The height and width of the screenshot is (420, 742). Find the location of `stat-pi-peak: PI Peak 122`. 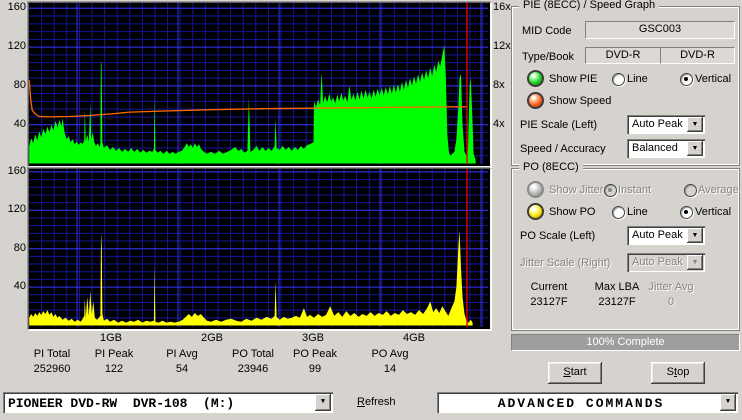

stat-pi-peak: PI Peak 122 is located at coordinates (114, 361).